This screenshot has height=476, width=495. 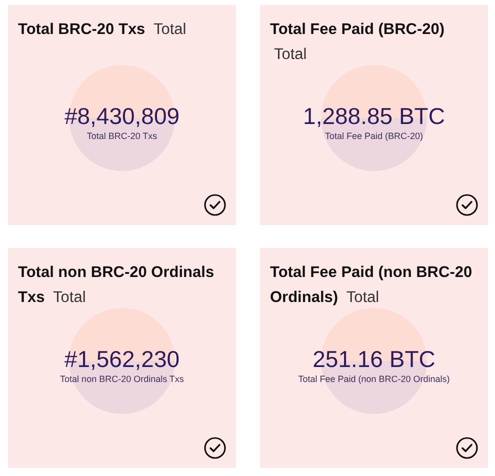 What do you see at coordinates (374, 136) in the screenshot?
I see `stat-caption: Total Fee Paid (BRC-20)` at bounding box center [374, 136].